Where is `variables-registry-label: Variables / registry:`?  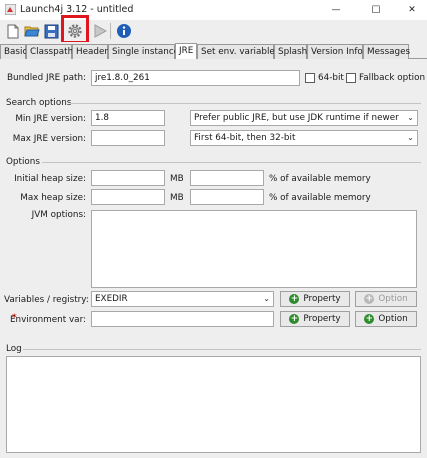 variables-registry-label: Variables / registry: is located at coordinates (46, 300).